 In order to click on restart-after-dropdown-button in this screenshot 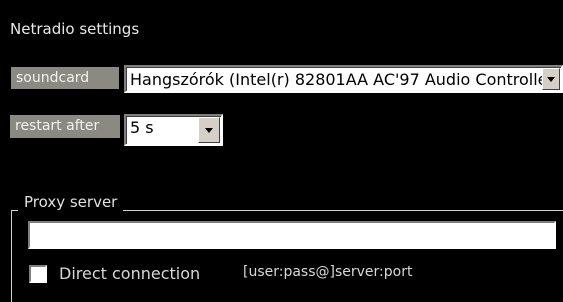, I will do `click(209, 130)`.